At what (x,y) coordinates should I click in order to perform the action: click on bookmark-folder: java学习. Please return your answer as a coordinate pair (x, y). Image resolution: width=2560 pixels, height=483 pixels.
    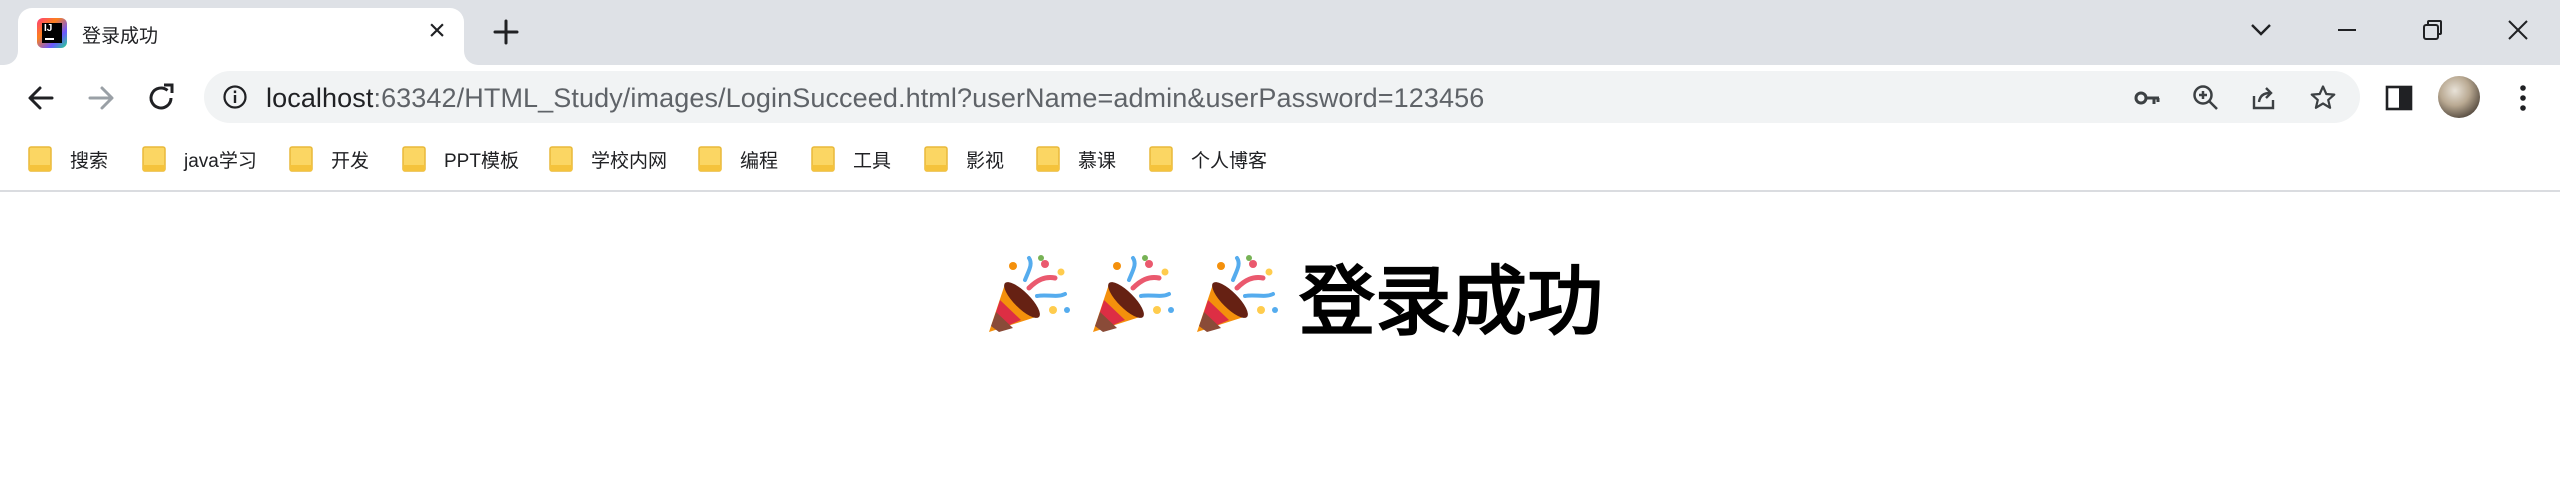
    Looking at the image, I should click on (199, 159).